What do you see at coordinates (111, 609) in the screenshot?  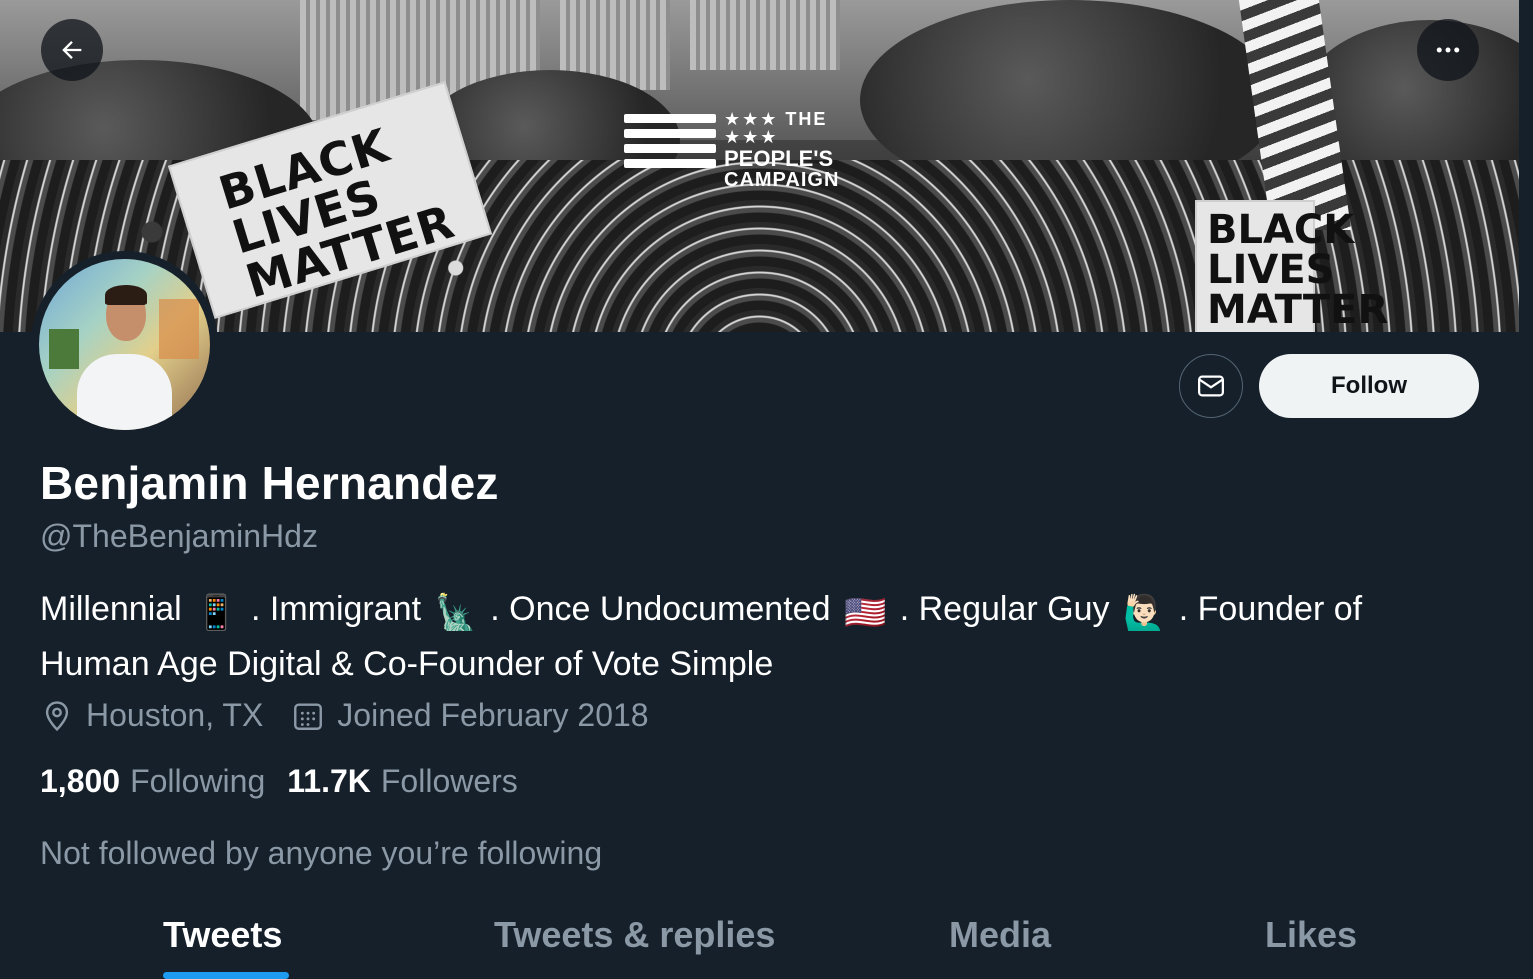 I see `bio-text: Millennial` at bounding box center [111, 609].